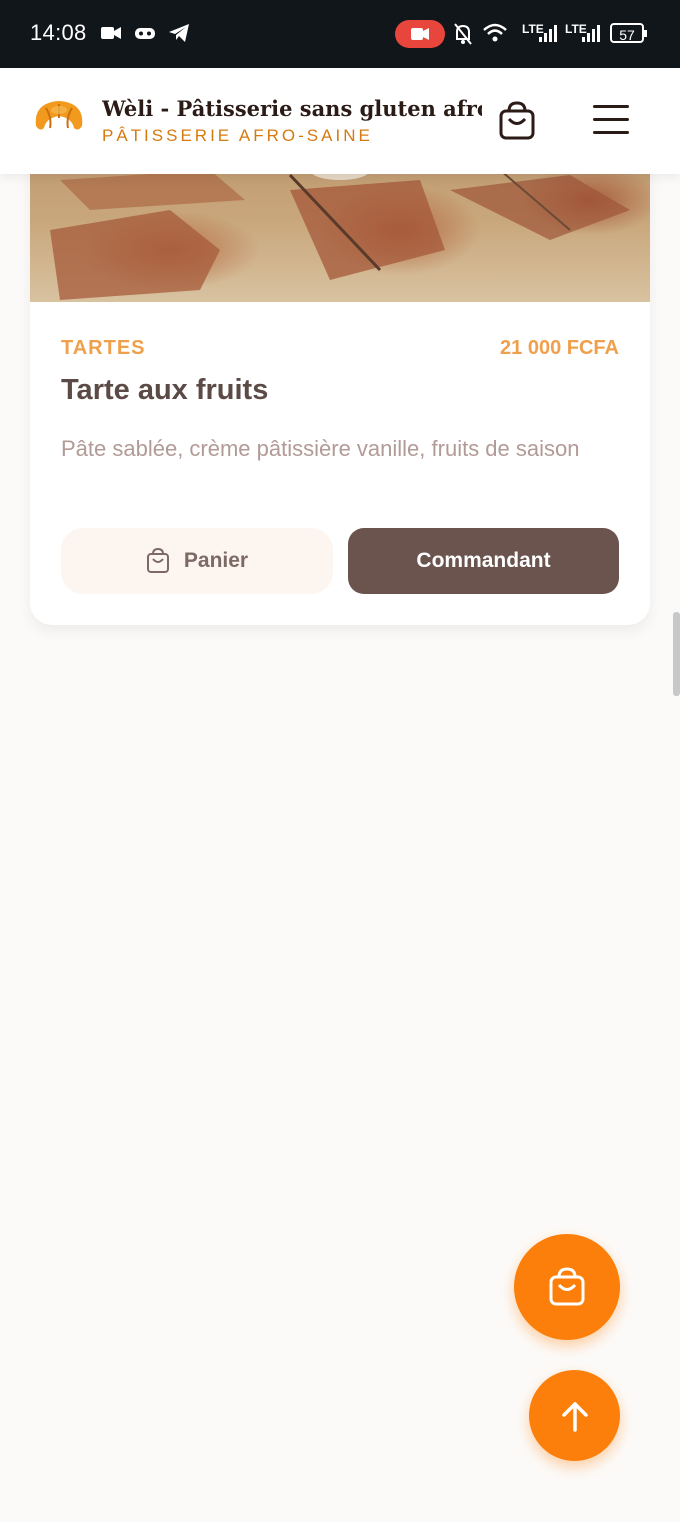 This screenshot has width=680, height=1522. What do you see at coordinates (179, 33) in the screenshot?
I see `telegram-icon` at bounding box center [179, 33].